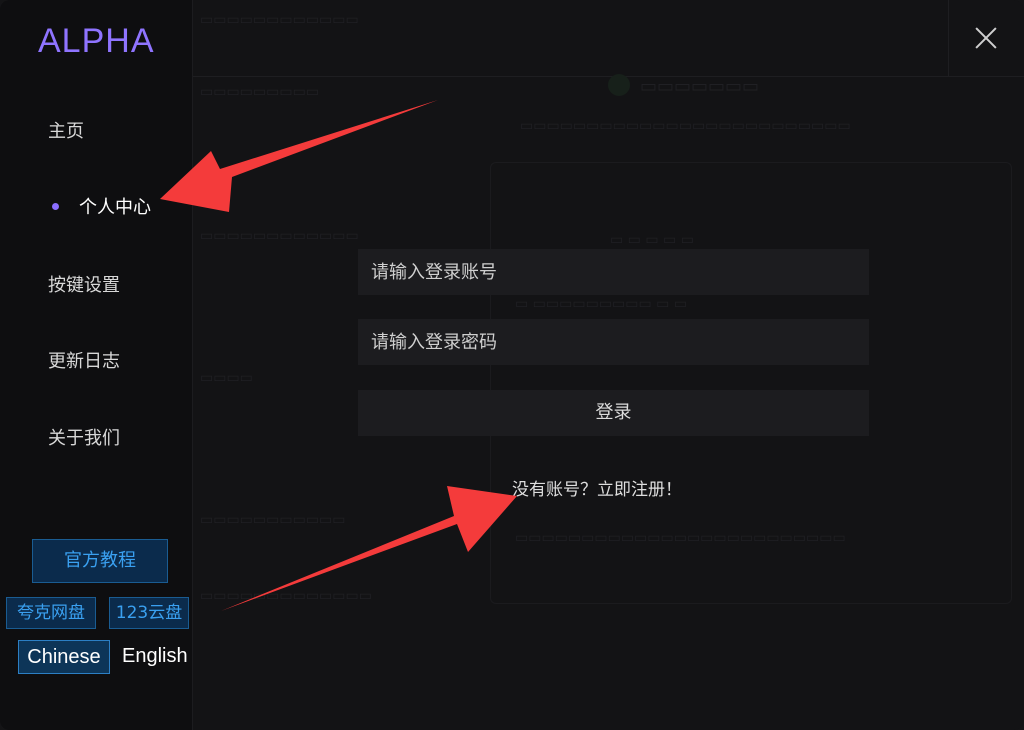 This screenshot has height=730, width=1024. Describe the element at coordinates (51, 613) in the screenshot. I see `quark-drive-link: 夸克网盘` at that location.